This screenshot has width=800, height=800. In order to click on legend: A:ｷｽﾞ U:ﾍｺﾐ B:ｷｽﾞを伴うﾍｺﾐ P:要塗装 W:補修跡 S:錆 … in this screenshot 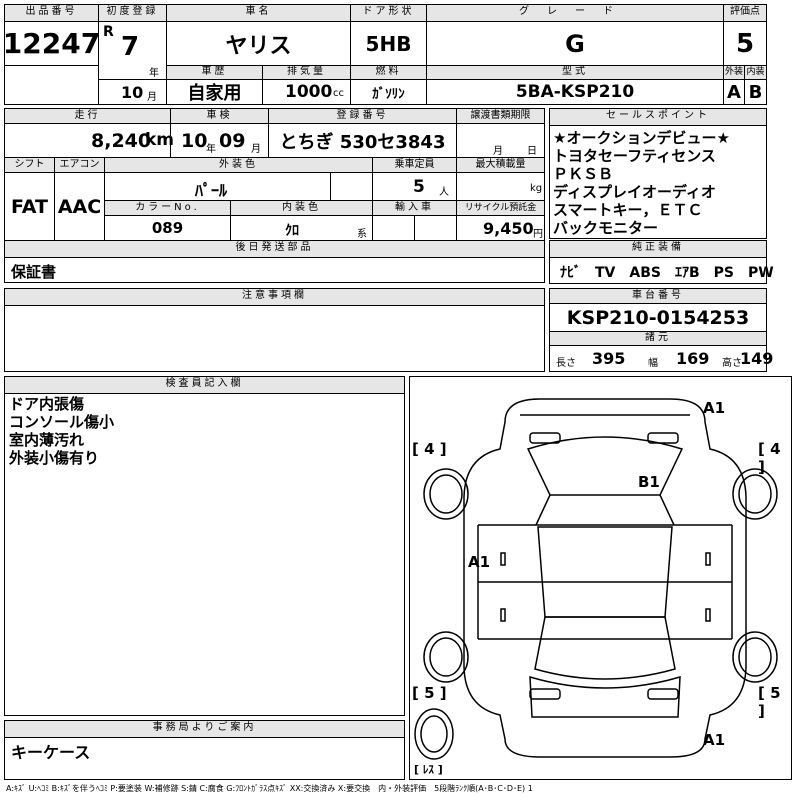, I will do `click(269, 788)`.